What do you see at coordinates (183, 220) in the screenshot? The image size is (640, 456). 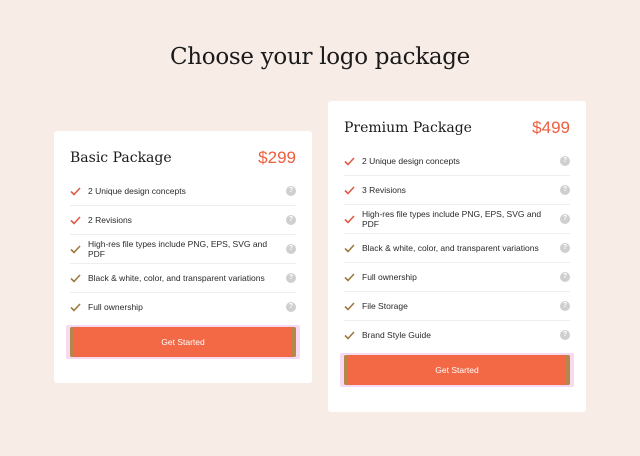 I see `feature-item: 2 Revisions ?` at bounding box center [183, 220].